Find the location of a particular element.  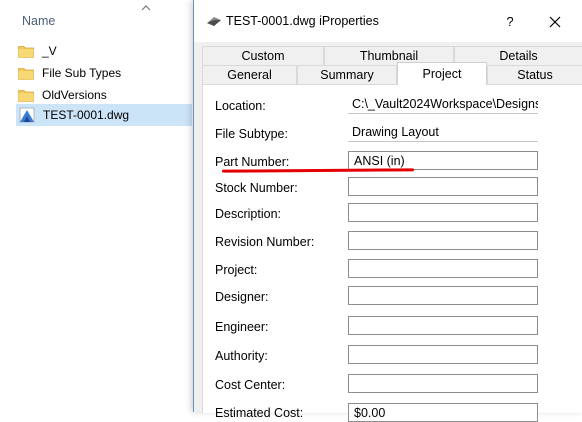

part-number-field: ANSI (in) is located at coordinates (443, 160).